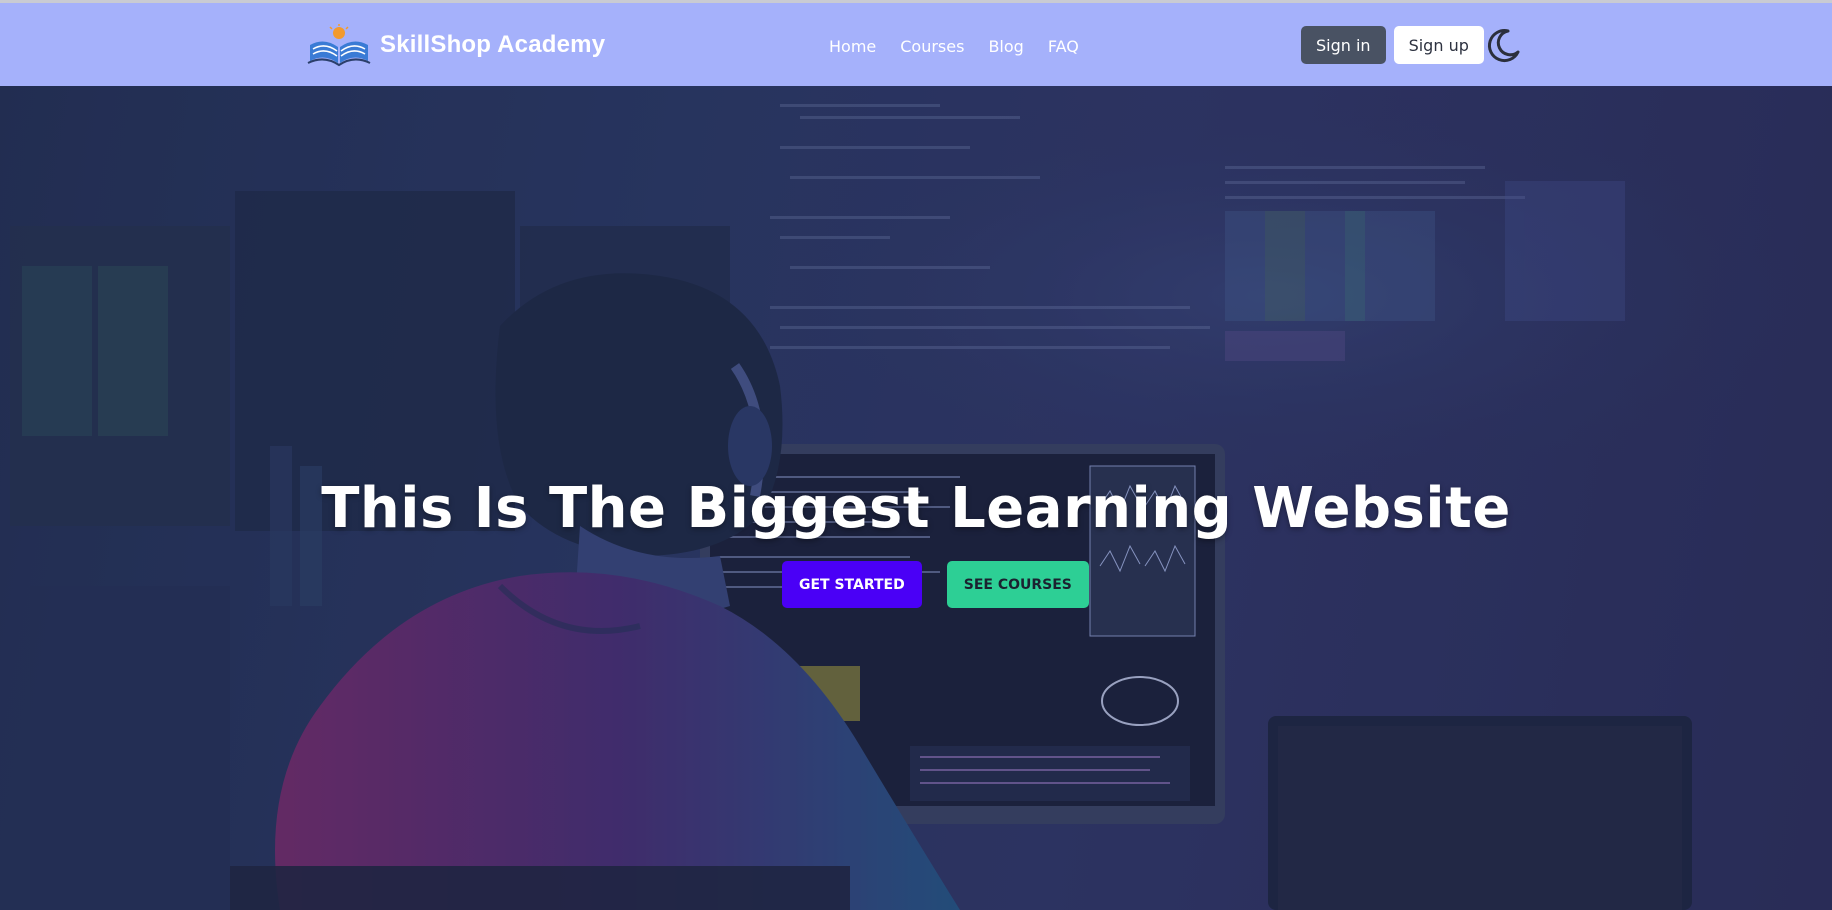 This screenshot has width=1832, height=910. Describe the element at coordinates (1005, 46) in the screenshot. I see `nav-link-blog: Blog` at that location.